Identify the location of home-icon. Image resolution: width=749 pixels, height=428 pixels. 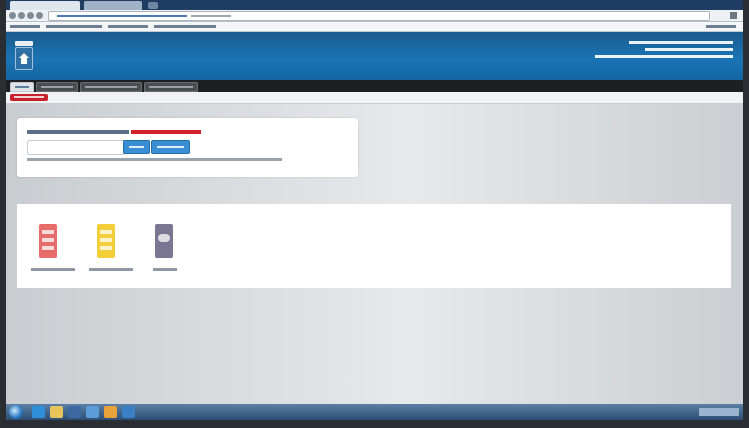
(39, 15).